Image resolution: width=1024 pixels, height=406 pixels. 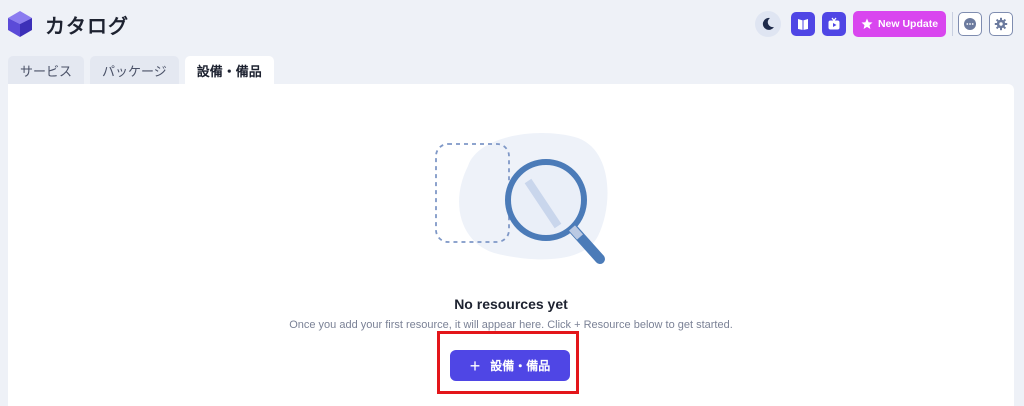 What do you see at coordinates (952, 24) in the screenshot?
I see `header-divider` at bounding box center [952, 24].